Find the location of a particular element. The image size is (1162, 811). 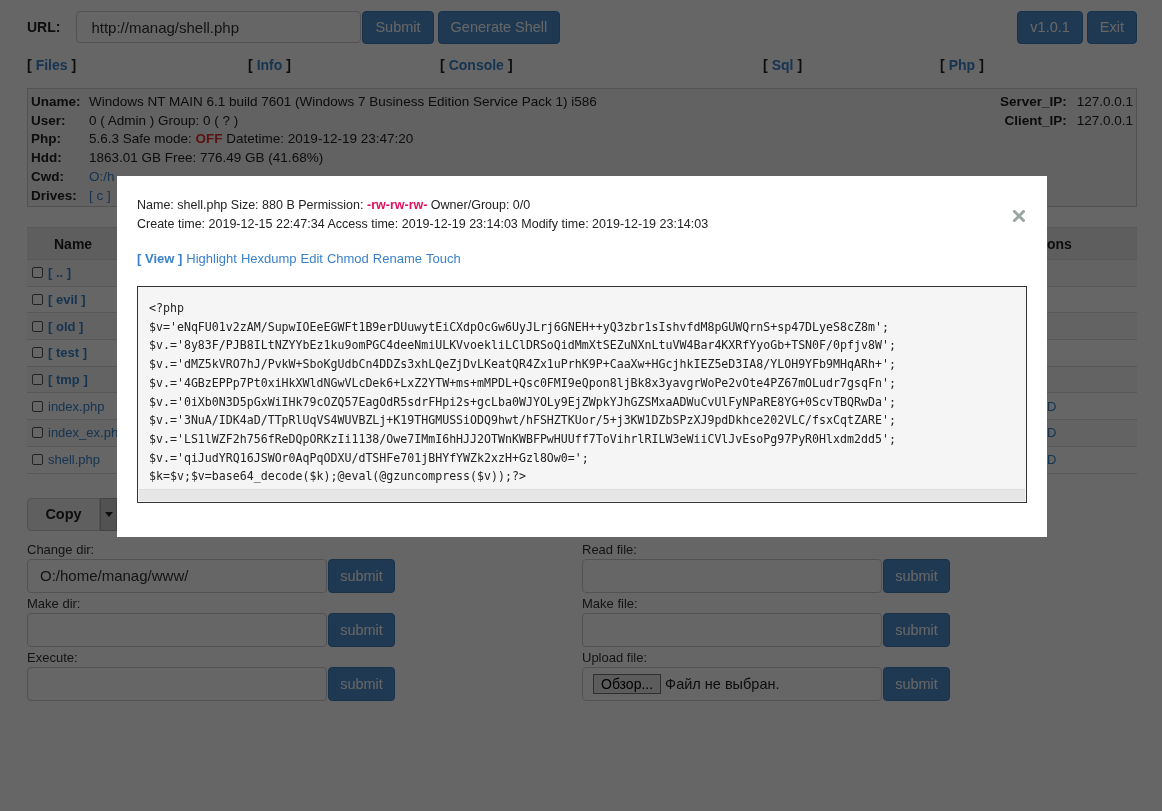

column-header: Name is located at coordinates (73, 243).